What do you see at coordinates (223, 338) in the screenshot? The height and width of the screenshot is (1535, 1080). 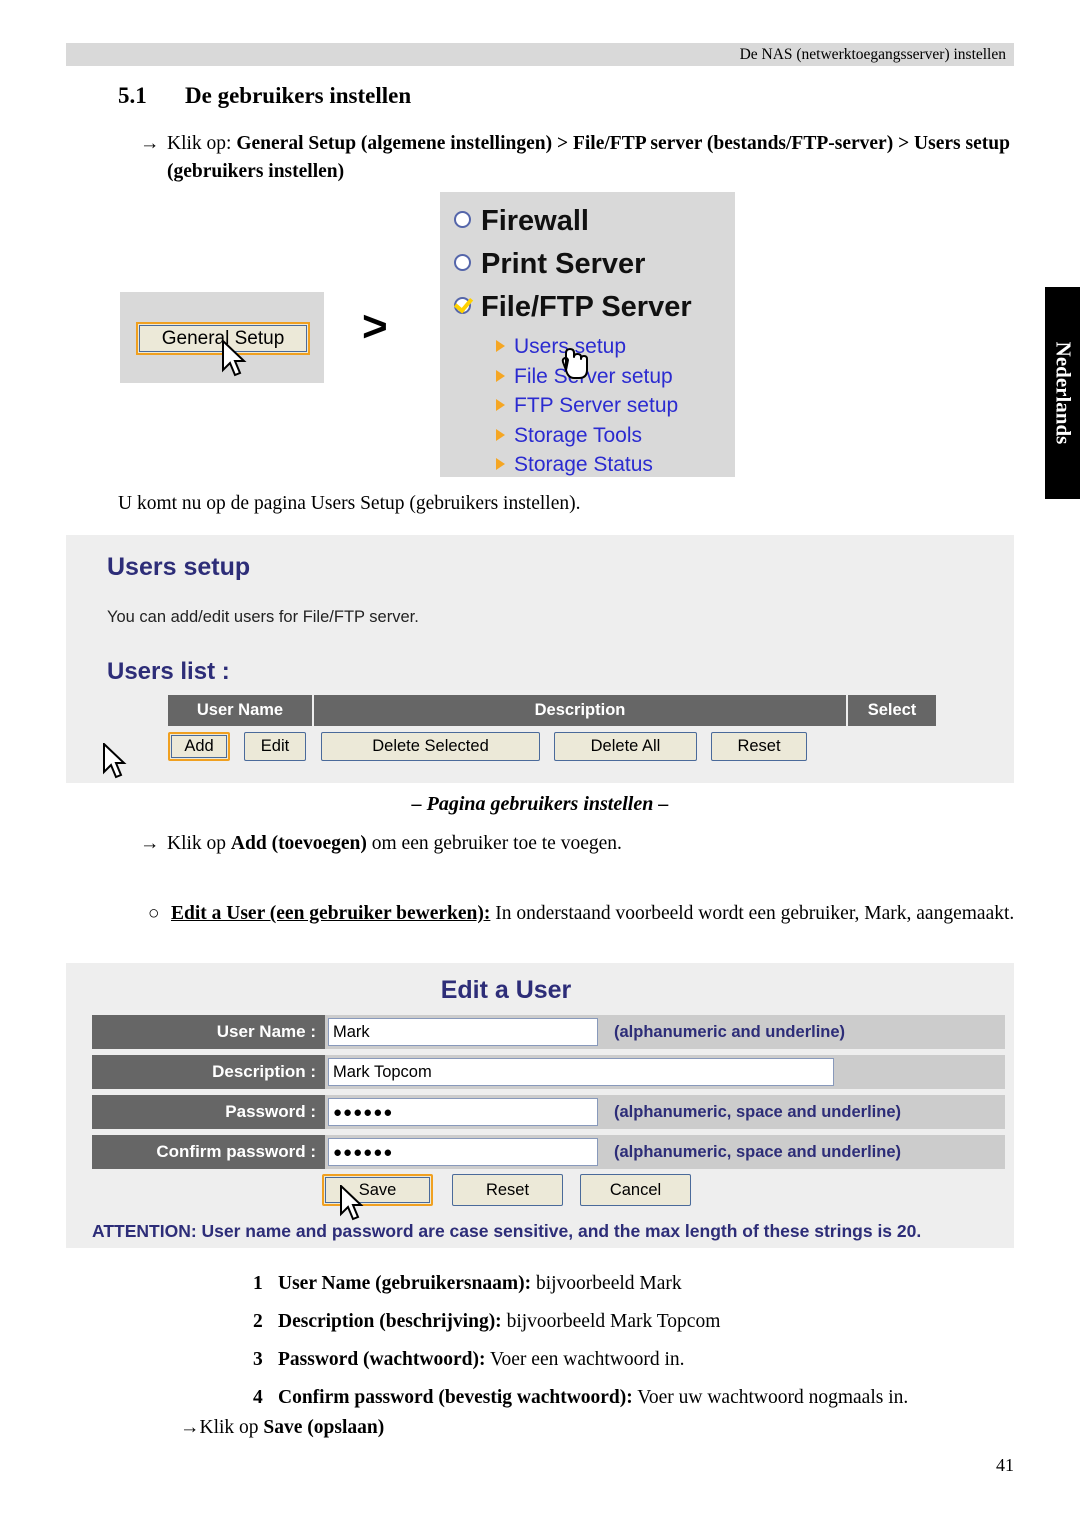 I see `general-setup-button: General Setup` at bounding box center [223, 338].